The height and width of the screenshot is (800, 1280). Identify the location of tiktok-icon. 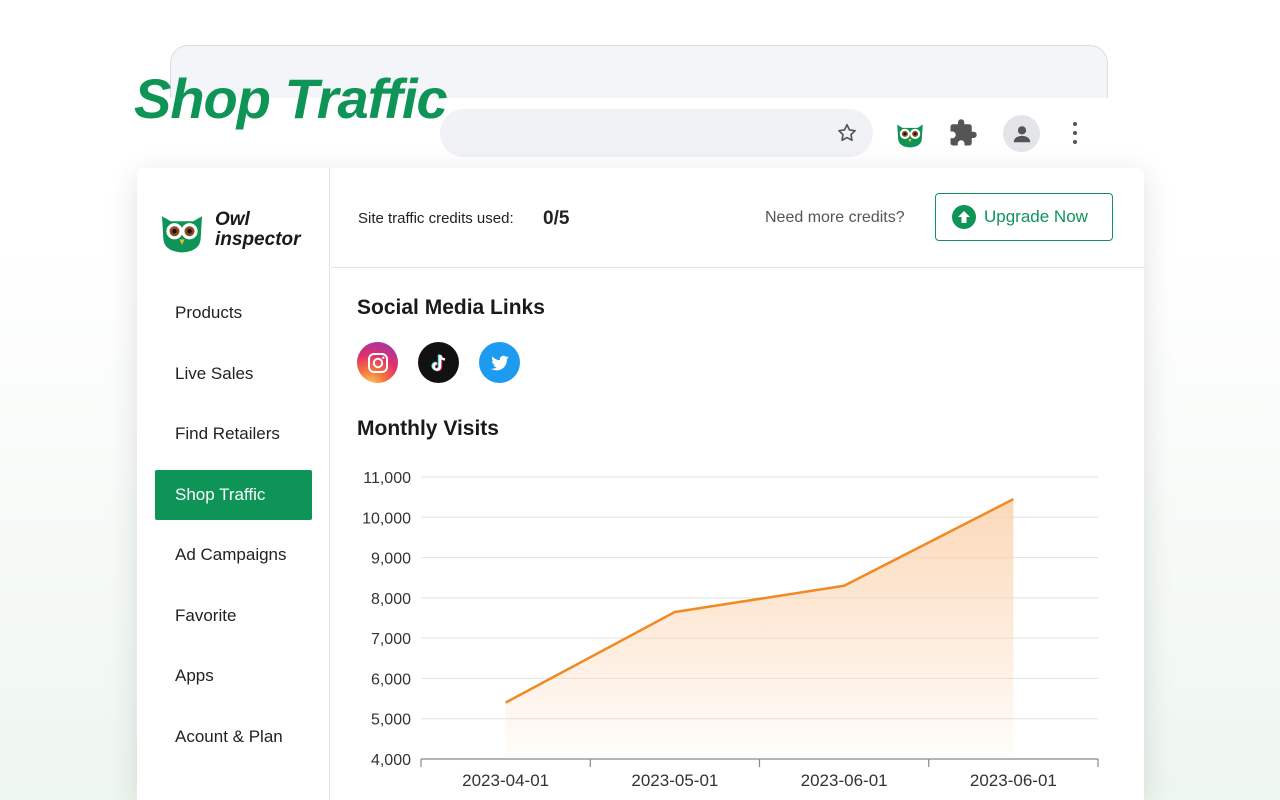
(438, 362).